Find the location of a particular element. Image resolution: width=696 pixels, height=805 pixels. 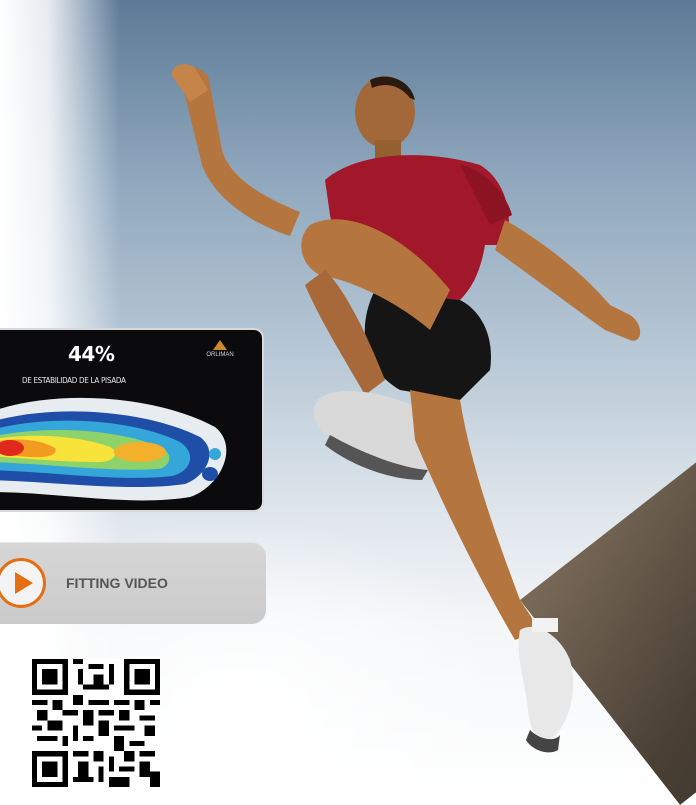

foot-pressure-map is located at coordinates (113, 449).